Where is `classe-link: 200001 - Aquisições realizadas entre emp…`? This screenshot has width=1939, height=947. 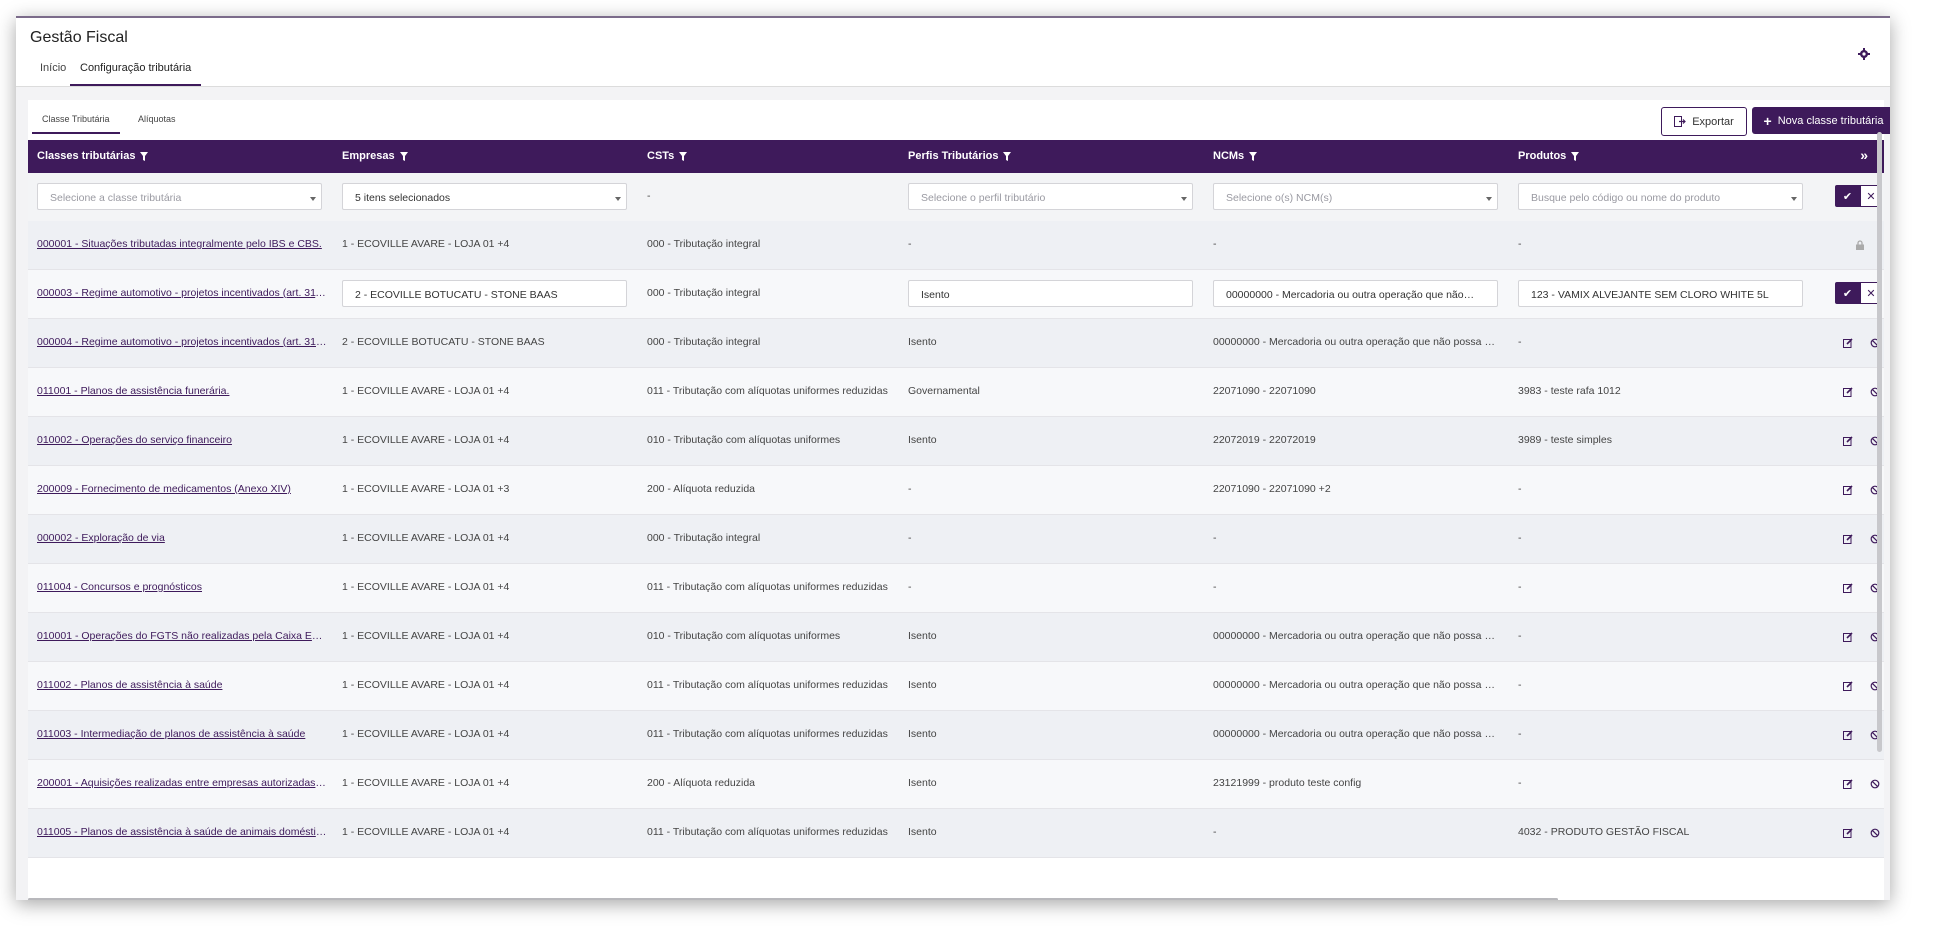 classe-link: 200001 - Aquisições realizadas entre emp… is located at coordinates (182, 783).